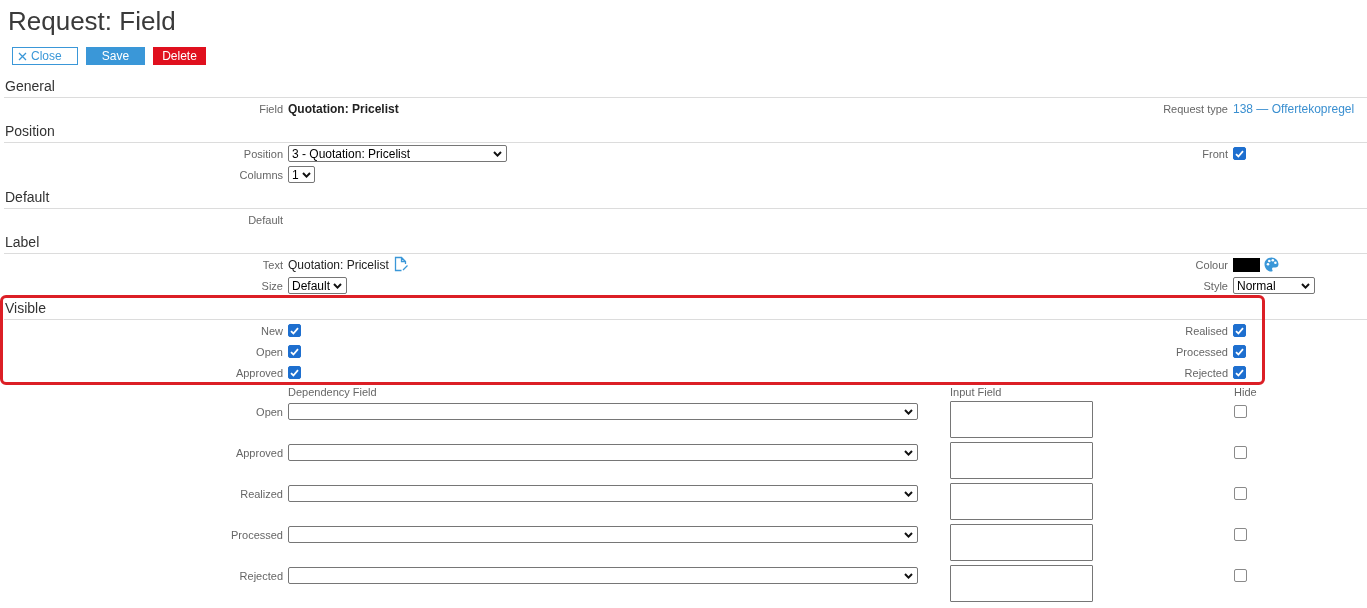 The height and width of the screenshot is (608, 1367). What do you see at coordinates (397, 153) in the screenshot?
I see `dropdown: 3 - Quotation: Pricelist` at bounding box center [397, 153].